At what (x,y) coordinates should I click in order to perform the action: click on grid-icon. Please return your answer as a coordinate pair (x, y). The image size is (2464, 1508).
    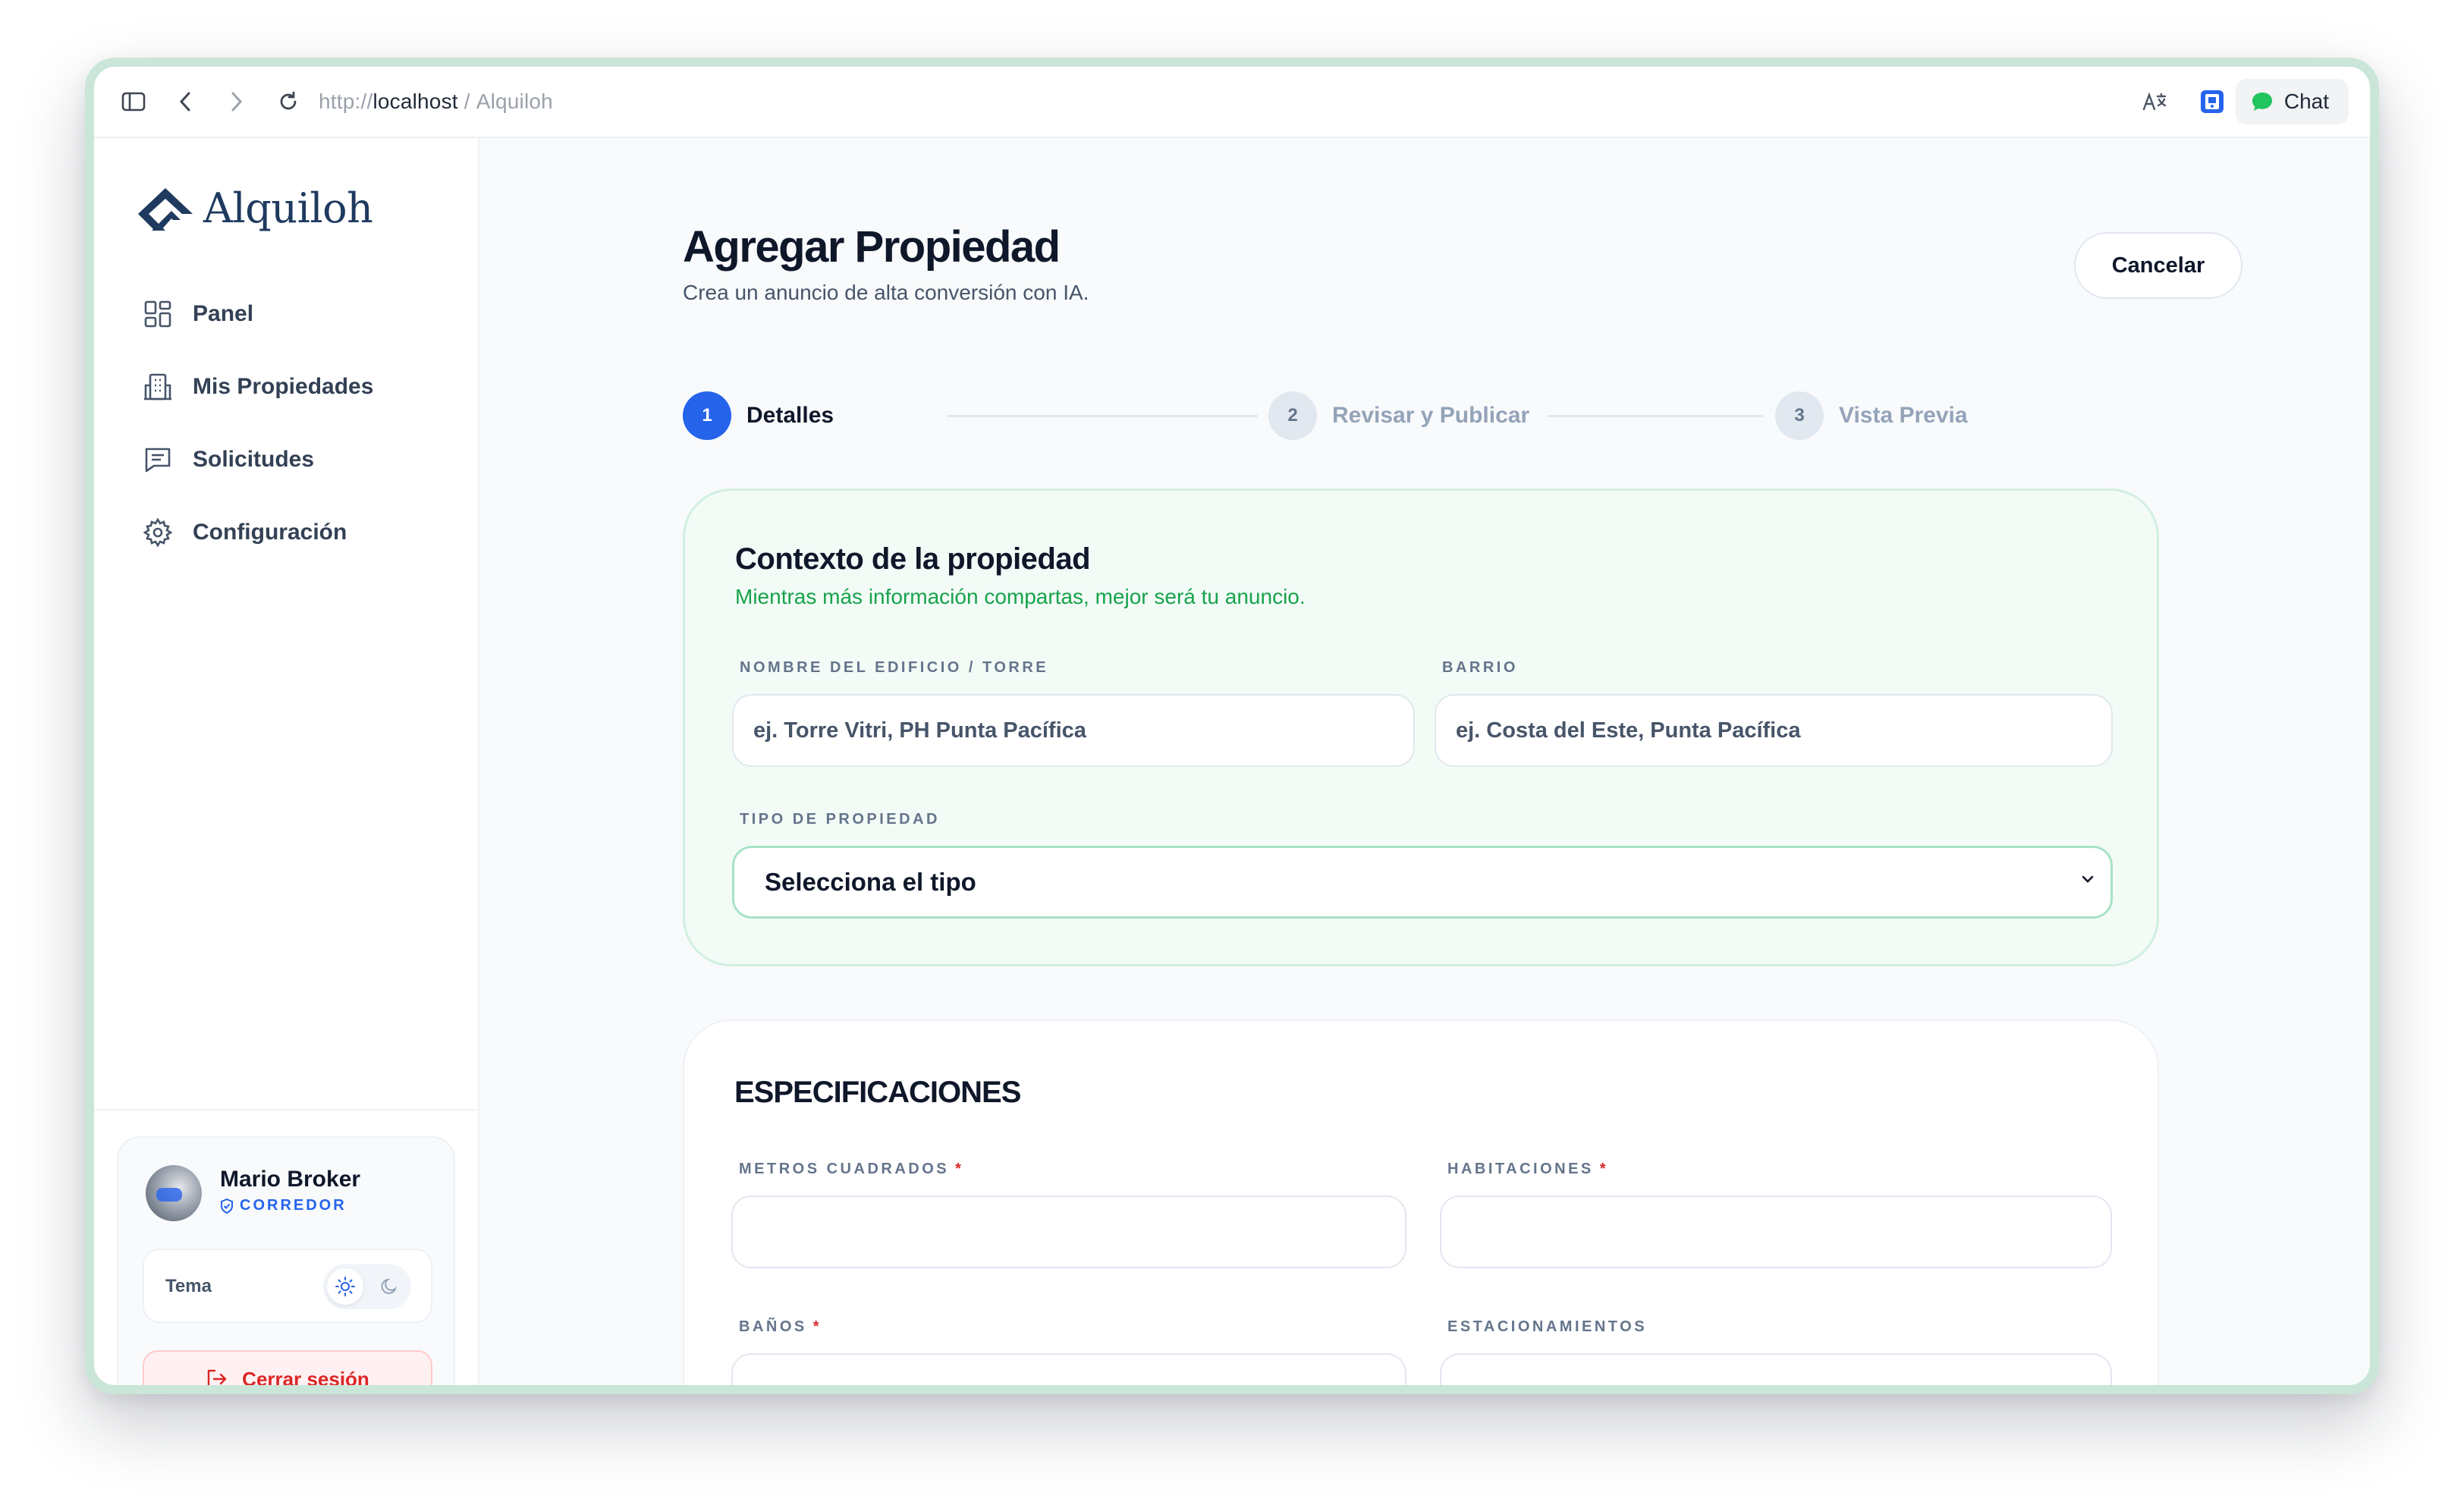
    Looking at the image, I should click on (157, 314).